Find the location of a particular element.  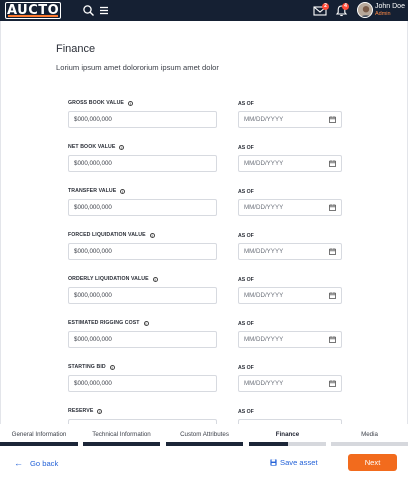

forced-liquidation-value-input: $000,000,000 is located at coordinates (142, 251).